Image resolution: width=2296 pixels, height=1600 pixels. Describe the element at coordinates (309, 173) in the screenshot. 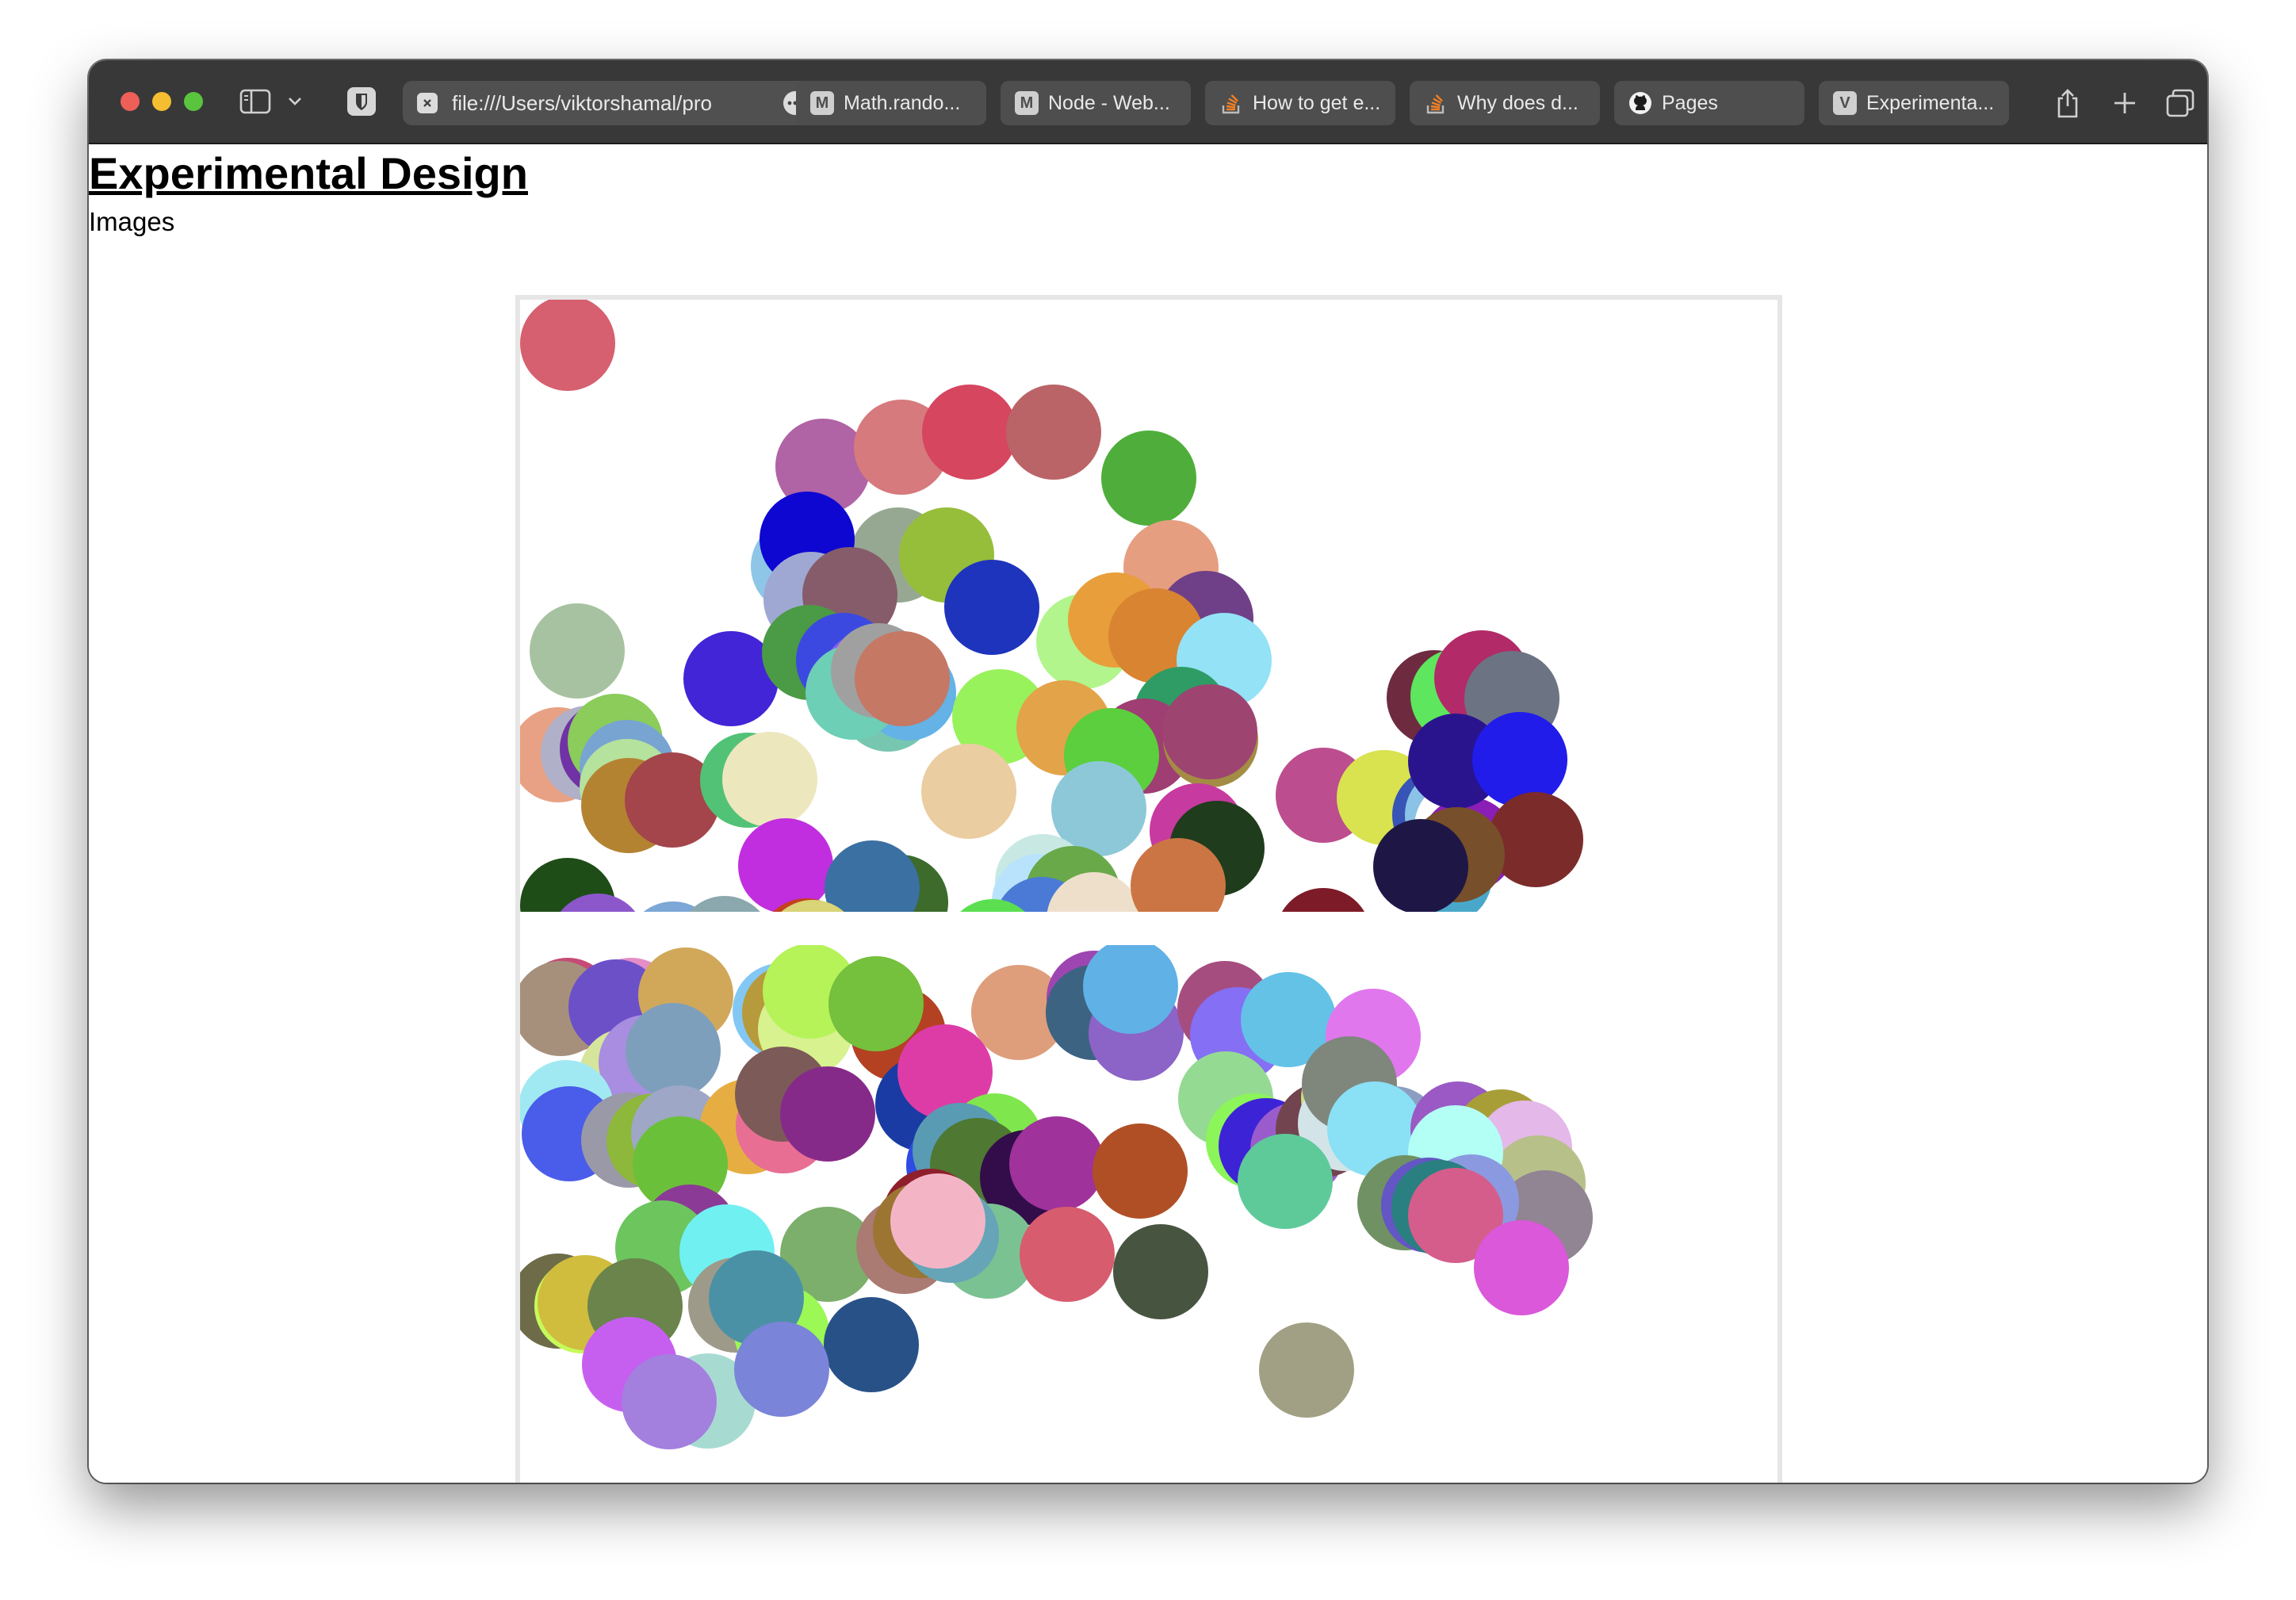

I see `page-title: Experimental Design` at that location.